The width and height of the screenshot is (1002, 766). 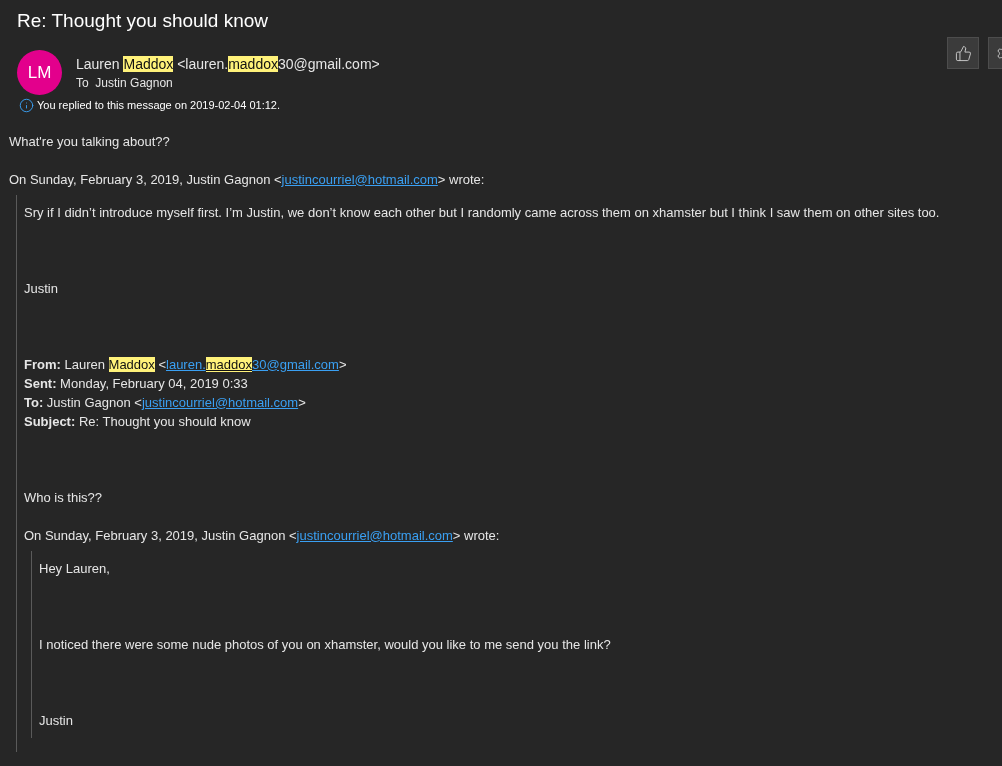 I want to click on body-text: Sry if I didn’t introduce myself first. I’m Justin, we don’t know each other but I randomly came across them on xhamster but I think I saw them on other sites too., so click(x=482, y=212).